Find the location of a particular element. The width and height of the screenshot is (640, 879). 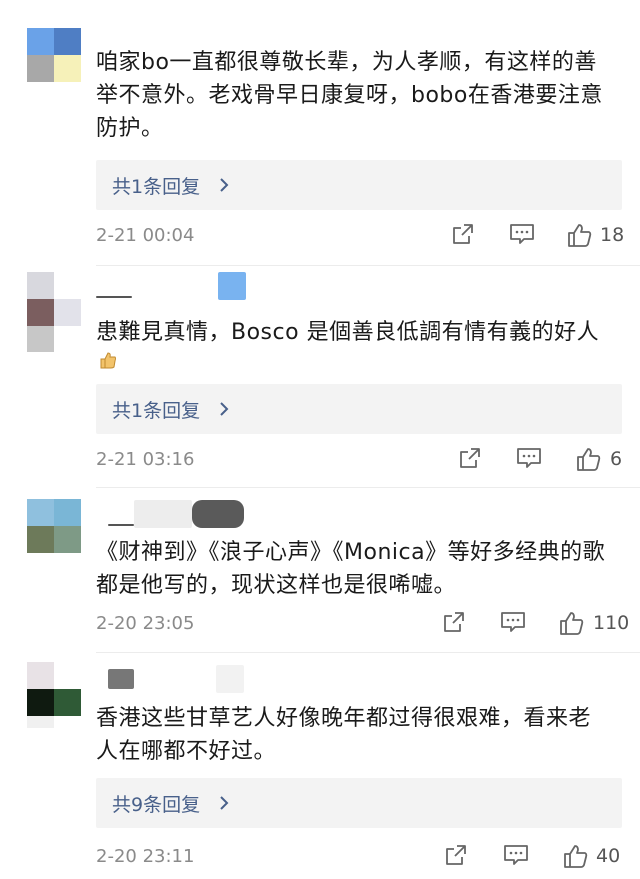

comment-meta: 2-20 23:11 40 is located at coordinates (359, 858).